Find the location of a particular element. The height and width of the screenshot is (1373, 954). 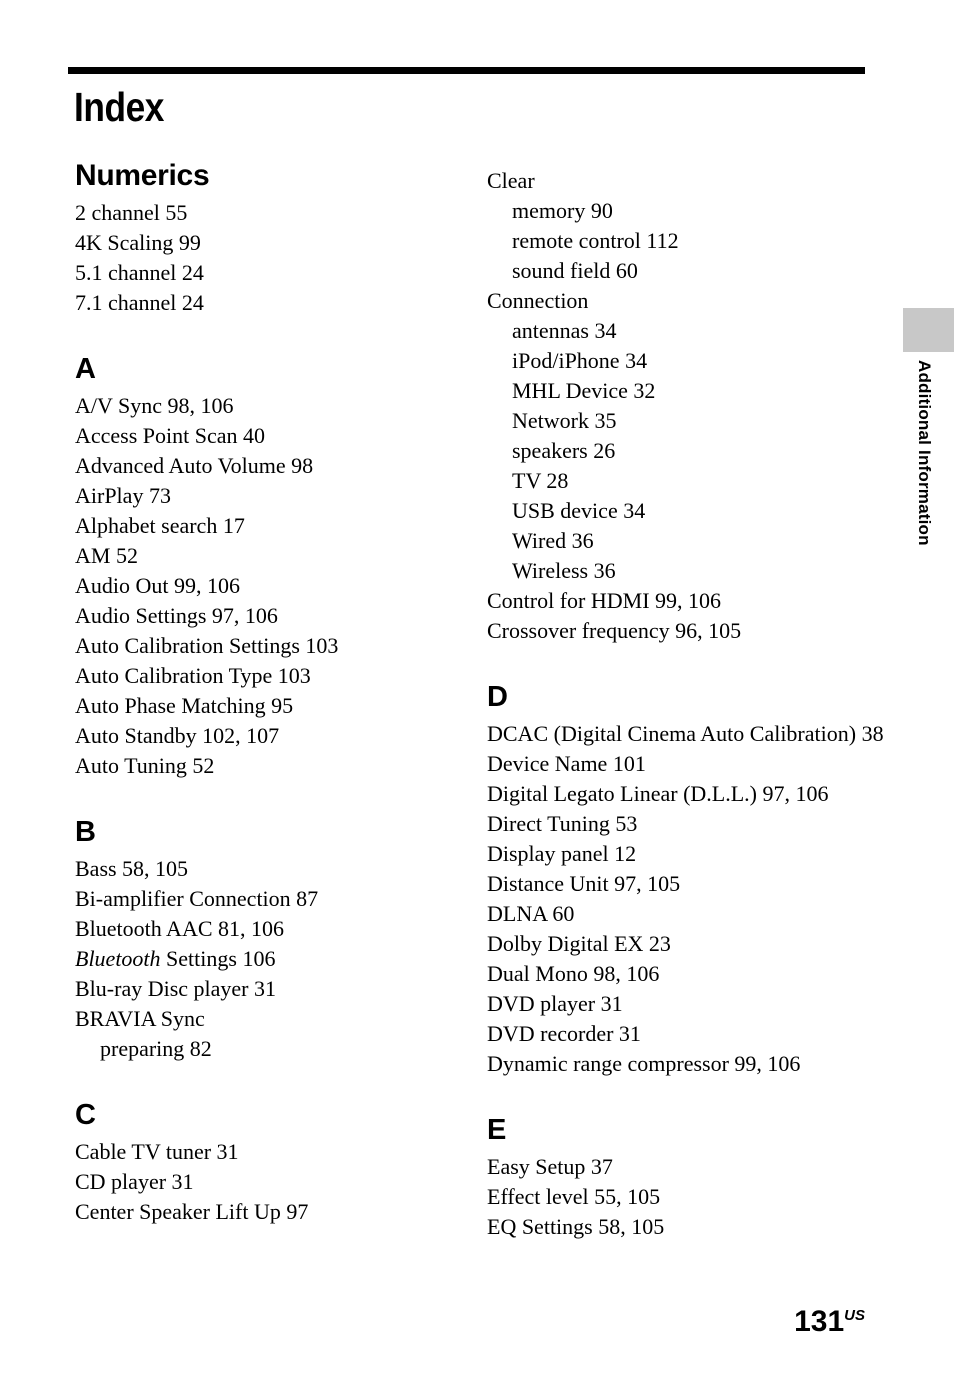

index-entry: Crossover frequency 96, 105 is located at coordinates (614, 630).